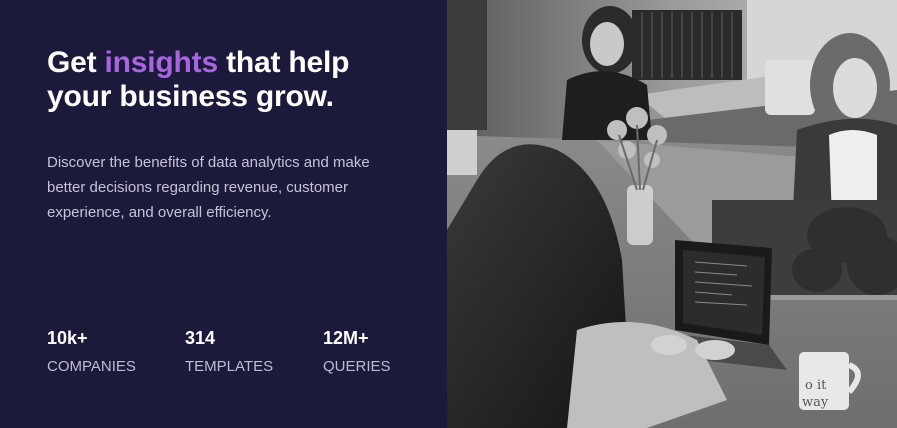 This screenshot has width=897, height=428. I want to click on mug-text-line1: o it, so click(816, 385).